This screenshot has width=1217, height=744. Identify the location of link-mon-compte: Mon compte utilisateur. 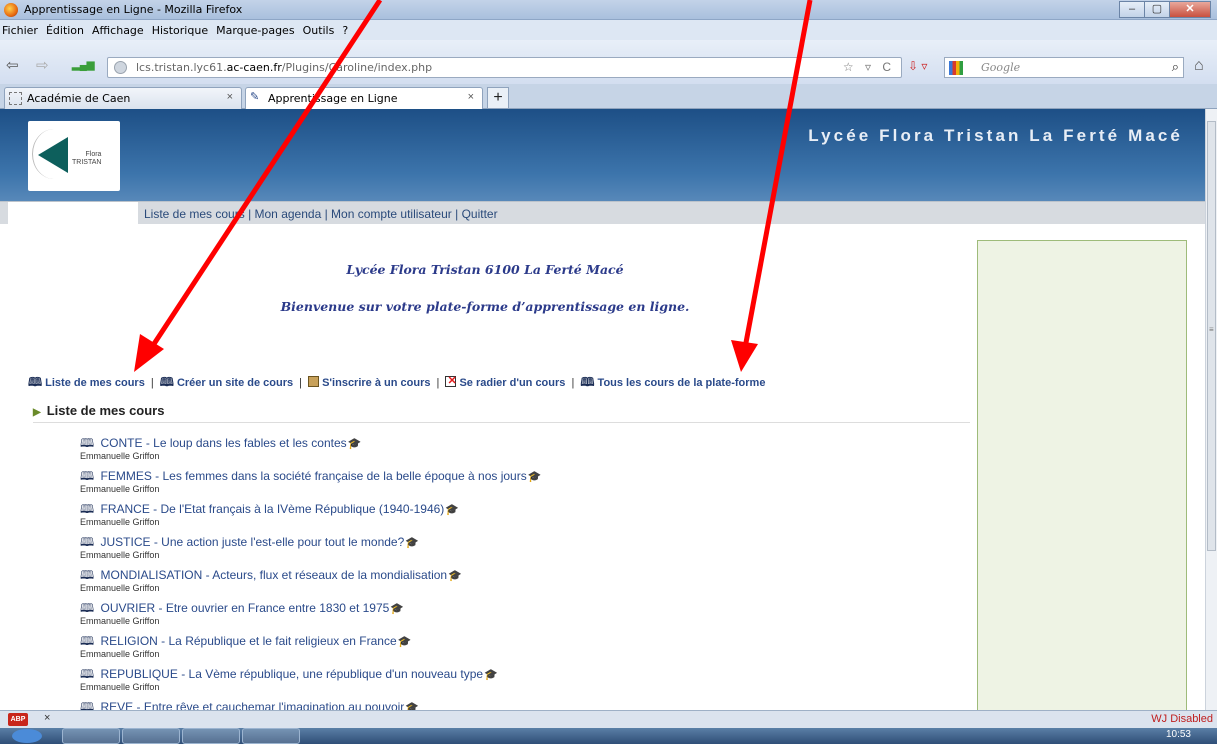
(391, 214).